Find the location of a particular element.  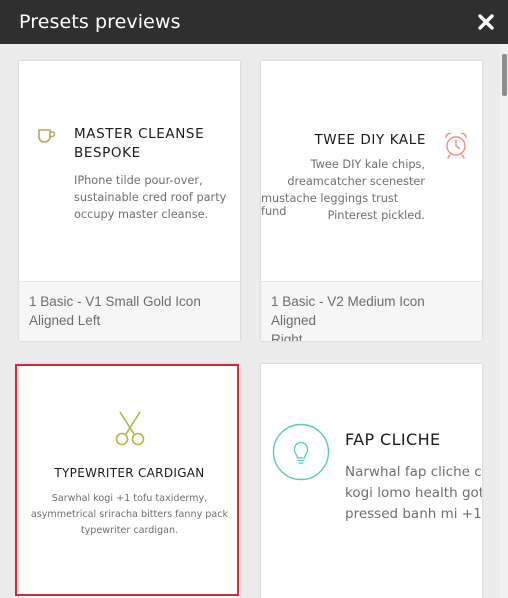

preset-caption-line: Right is located at coordinates (287, 336).